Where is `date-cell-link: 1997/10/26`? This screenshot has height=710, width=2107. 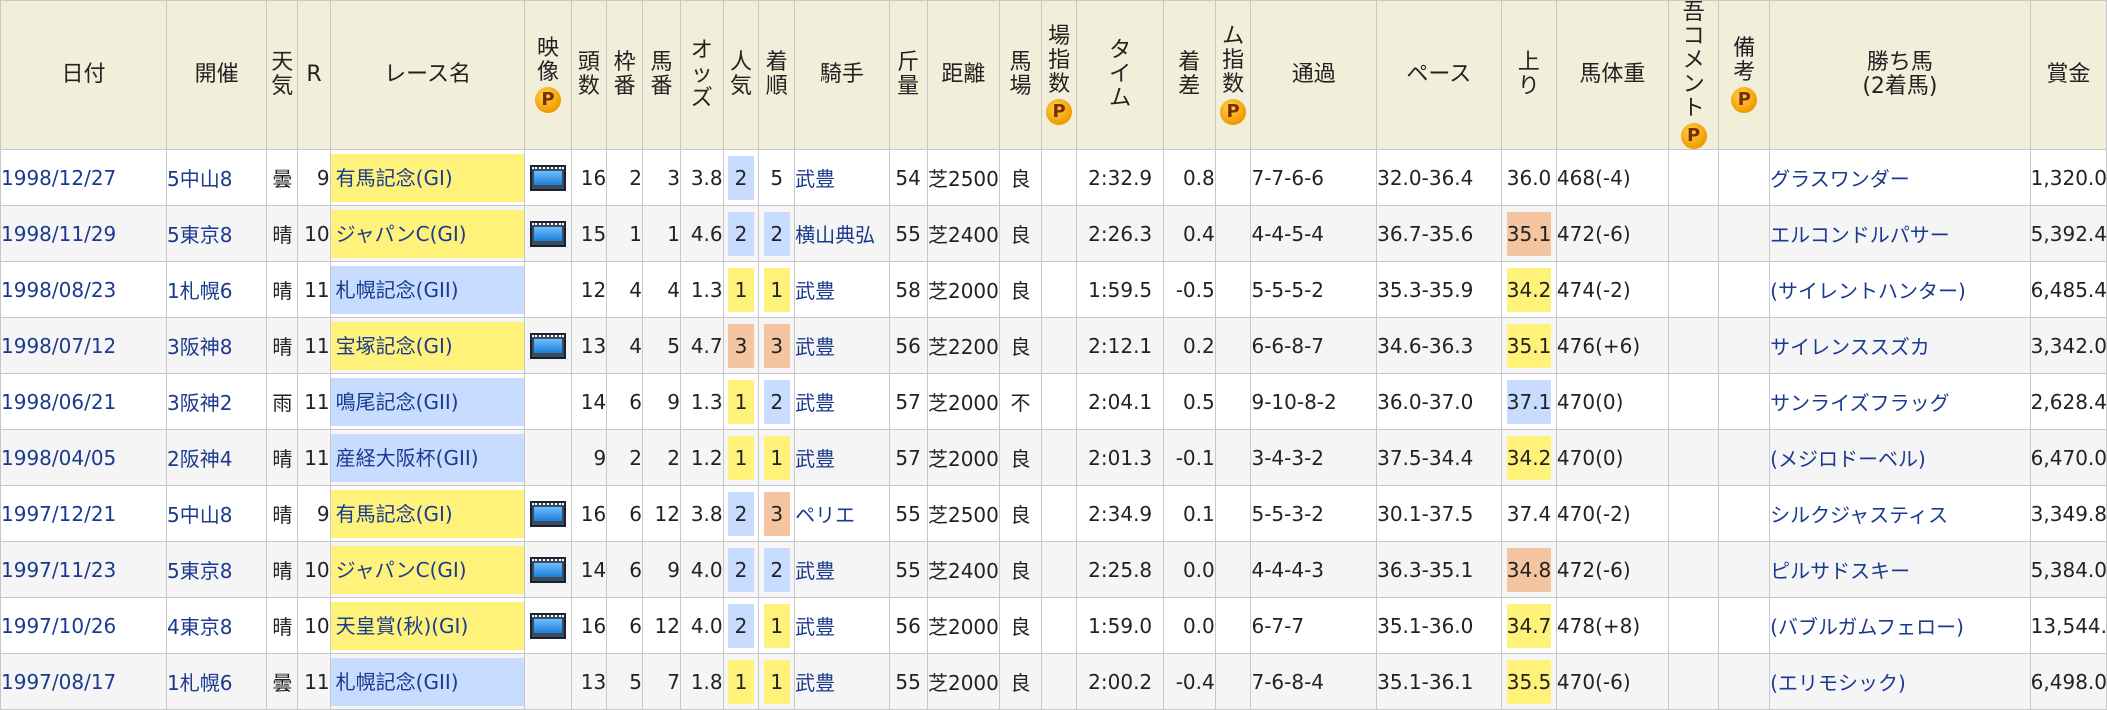
date-cell-link: 1997/10/26 is located at coordinates (58, 626).